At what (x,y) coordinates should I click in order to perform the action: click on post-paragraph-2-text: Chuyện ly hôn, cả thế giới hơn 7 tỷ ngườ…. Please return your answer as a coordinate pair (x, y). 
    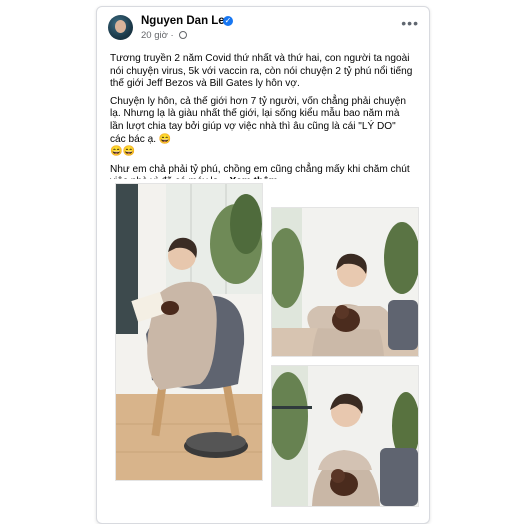
    Looking at the image, I should click on (258, 120).